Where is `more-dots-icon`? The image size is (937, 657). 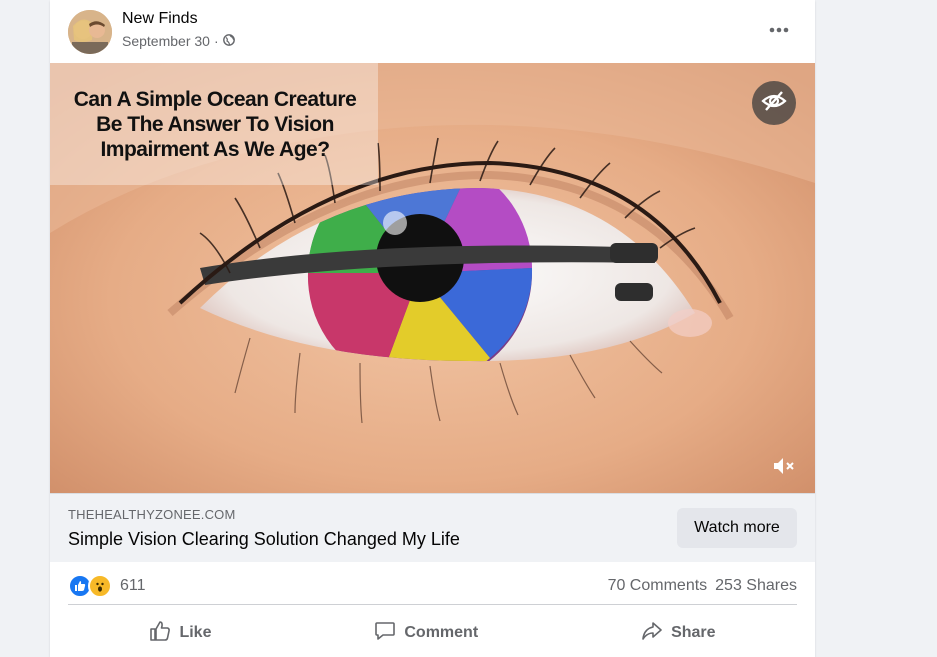 more-dots-icon is located at coordinates (779, 29).